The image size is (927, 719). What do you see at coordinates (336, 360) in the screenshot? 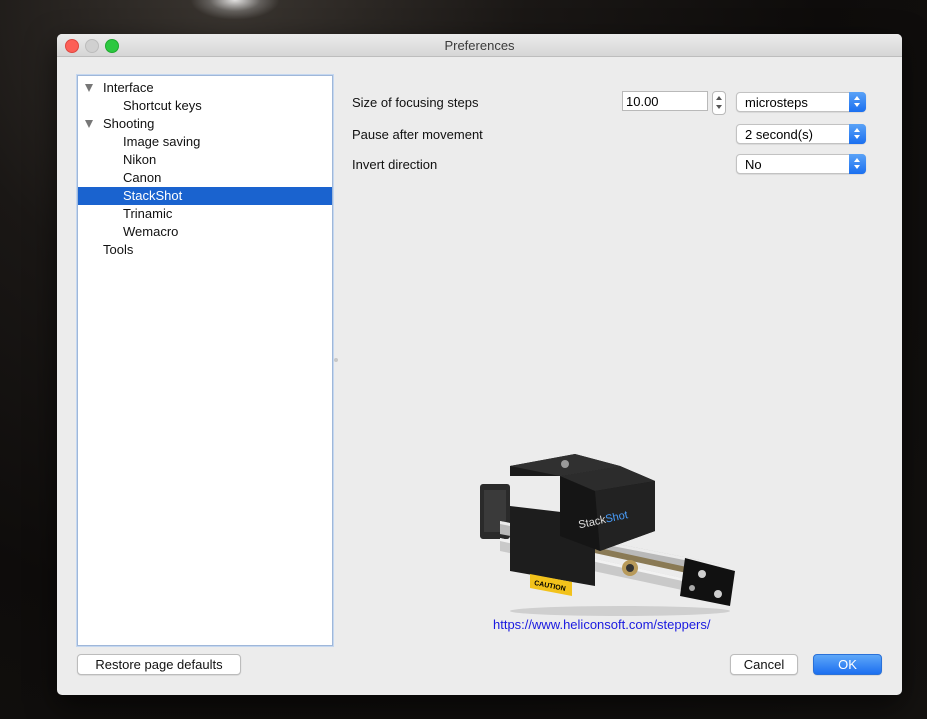
I see `splitter-handle` at bounding box center [336, 360].